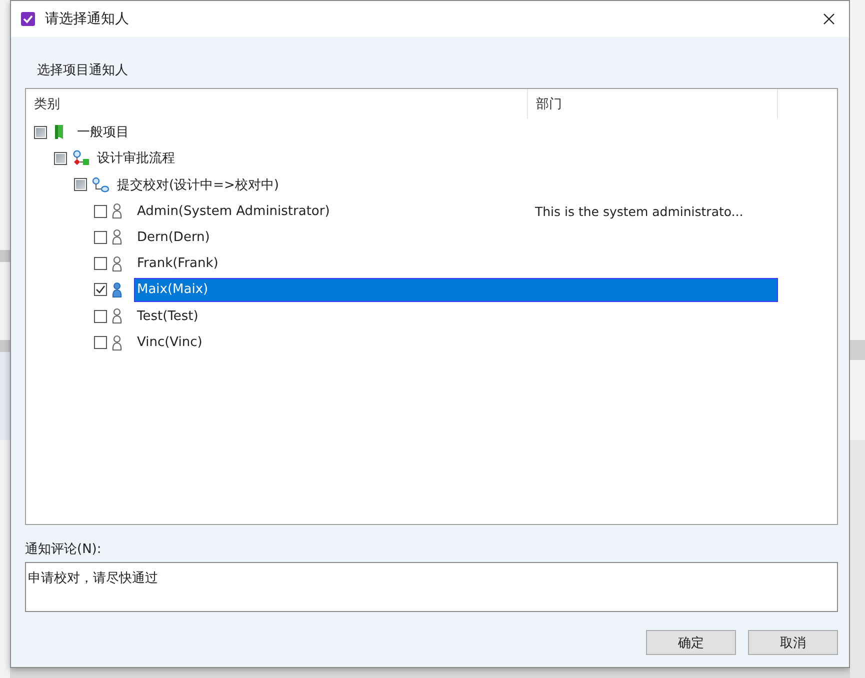 This screenshot has width=865, height=678. I want to click on comment-field: 申请校对，请尽快通过, so click(431, 587).